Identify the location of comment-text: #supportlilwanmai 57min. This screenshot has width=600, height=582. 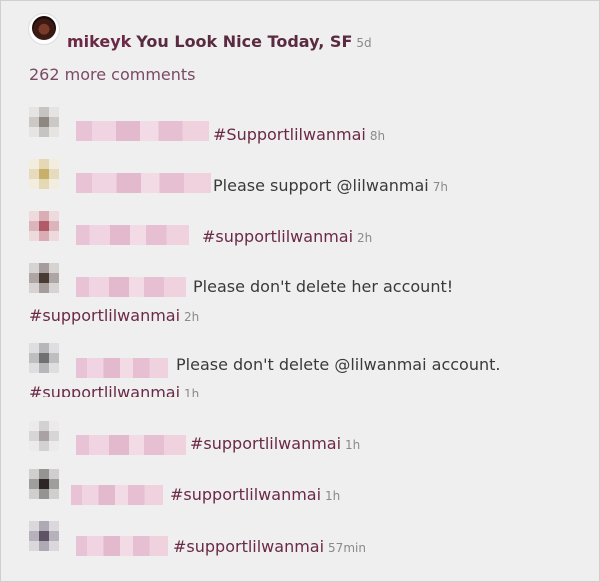
(269, 546).